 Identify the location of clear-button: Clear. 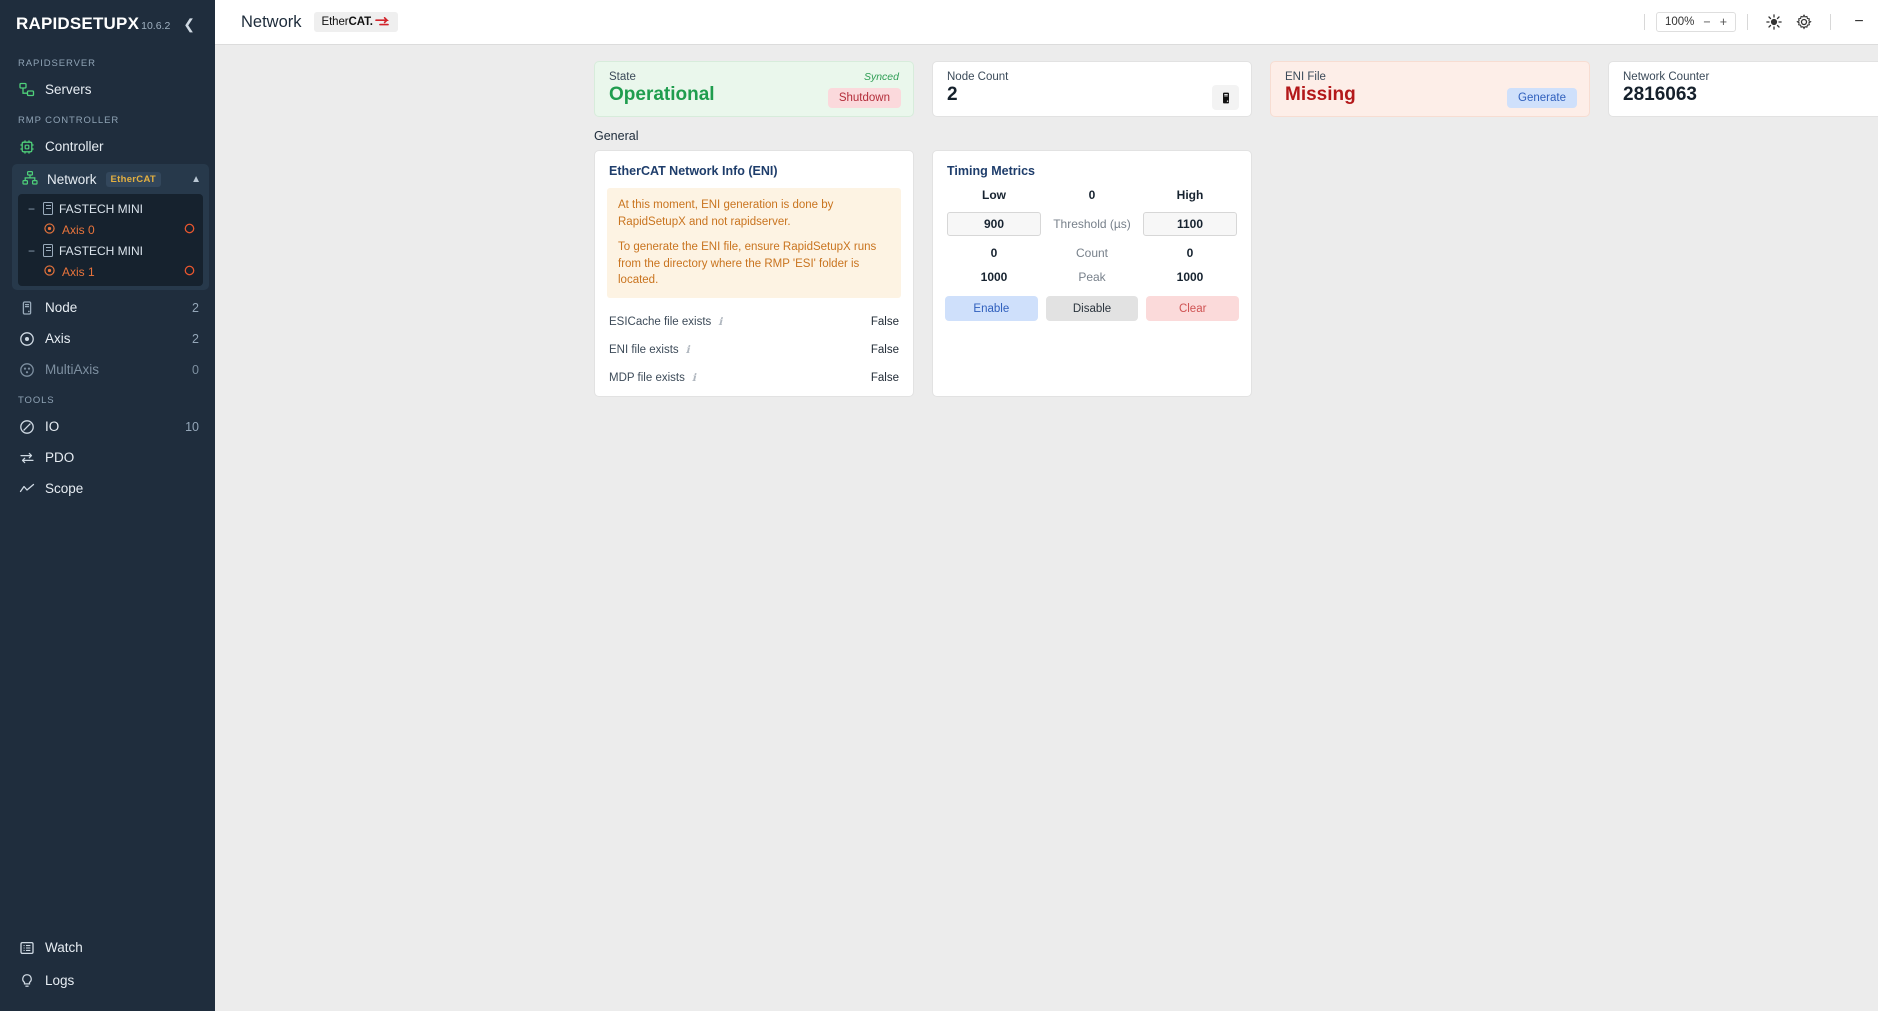
(1193, 308).